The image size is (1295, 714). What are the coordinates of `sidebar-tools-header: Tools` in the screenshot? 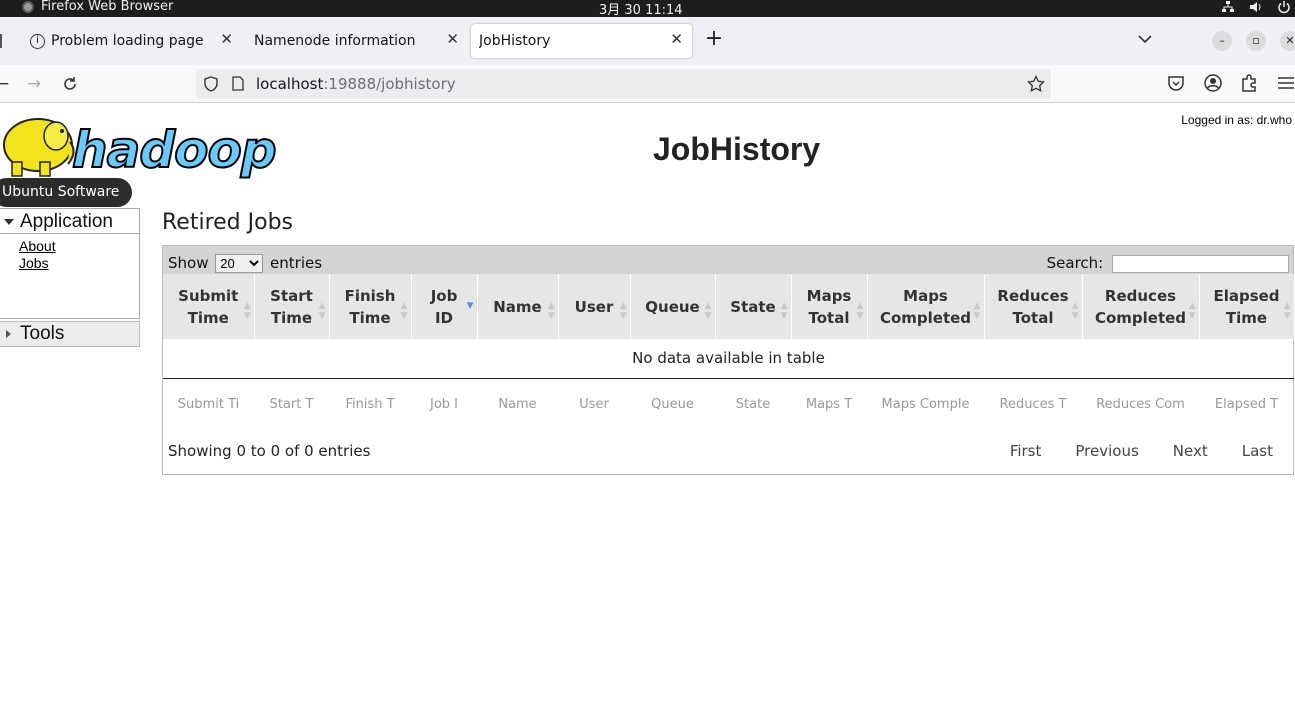 It's located at (70, 334).